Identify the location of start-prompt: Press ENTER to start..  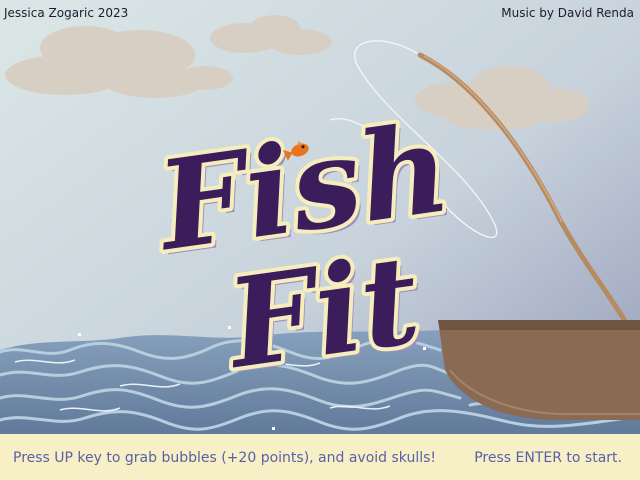
(548, 458).